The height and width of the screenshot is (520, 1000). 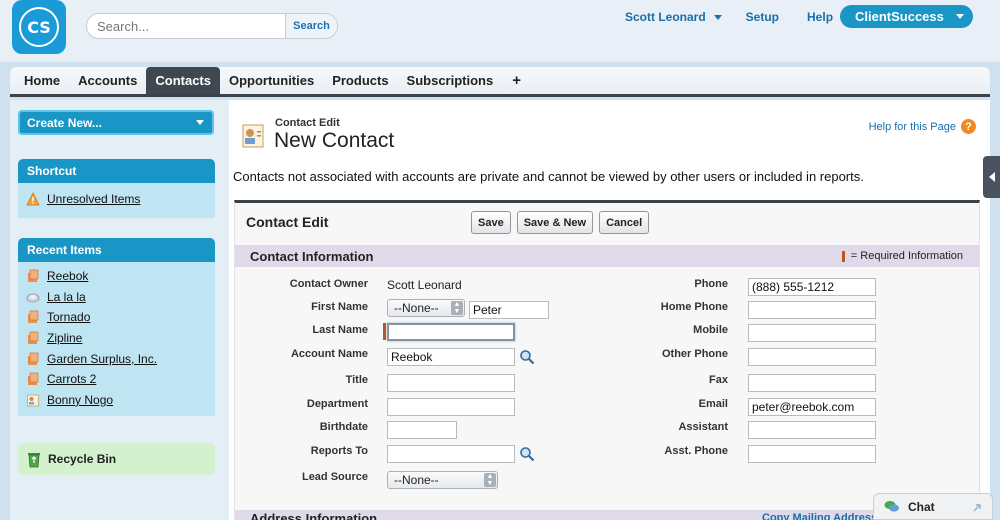 What do you see at coordinates (624, 222) in the screenshot?
I see `cancel-button: Cancel` at bounding box center [624, 222].